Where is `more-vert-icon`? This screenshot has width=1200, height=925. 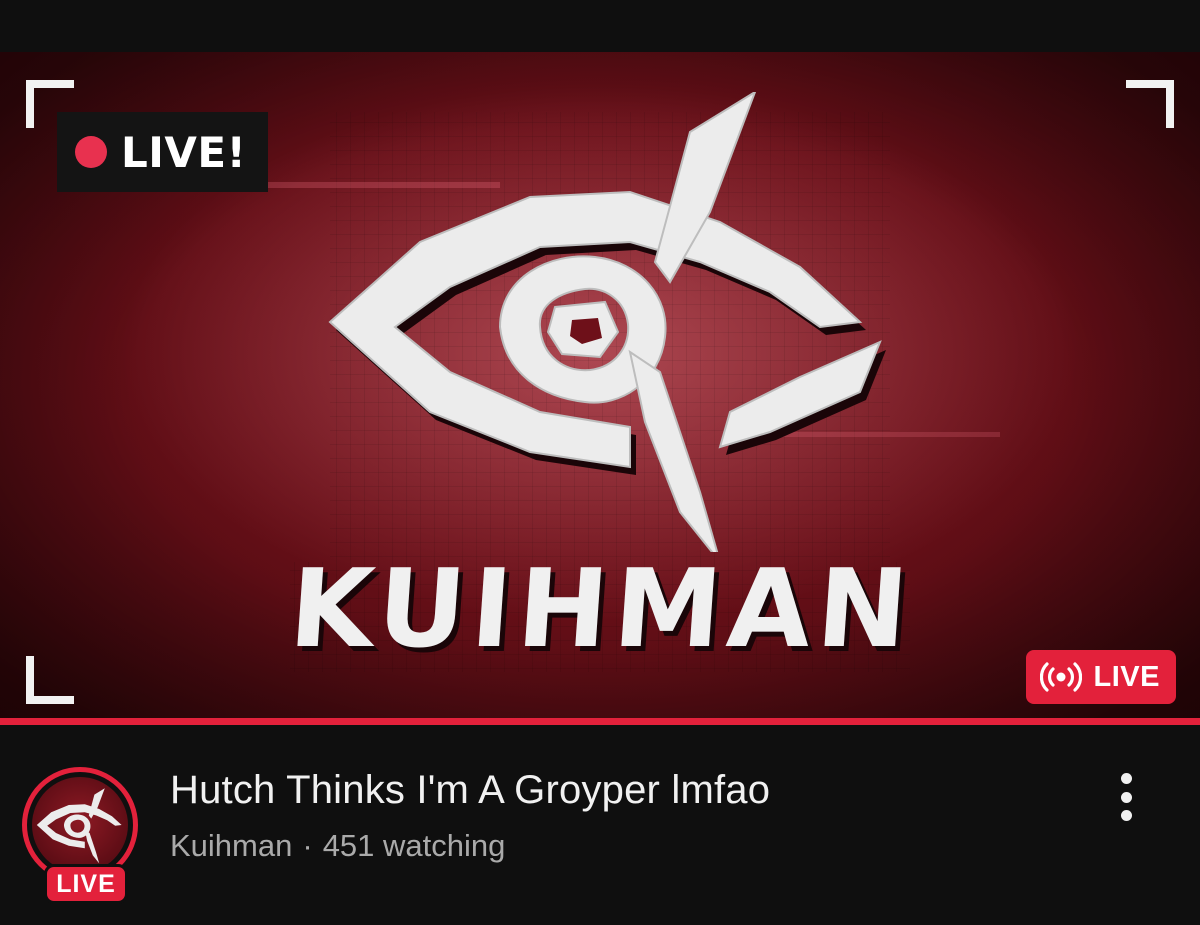 more-vert-icon is located at coordinates (1126, 797).